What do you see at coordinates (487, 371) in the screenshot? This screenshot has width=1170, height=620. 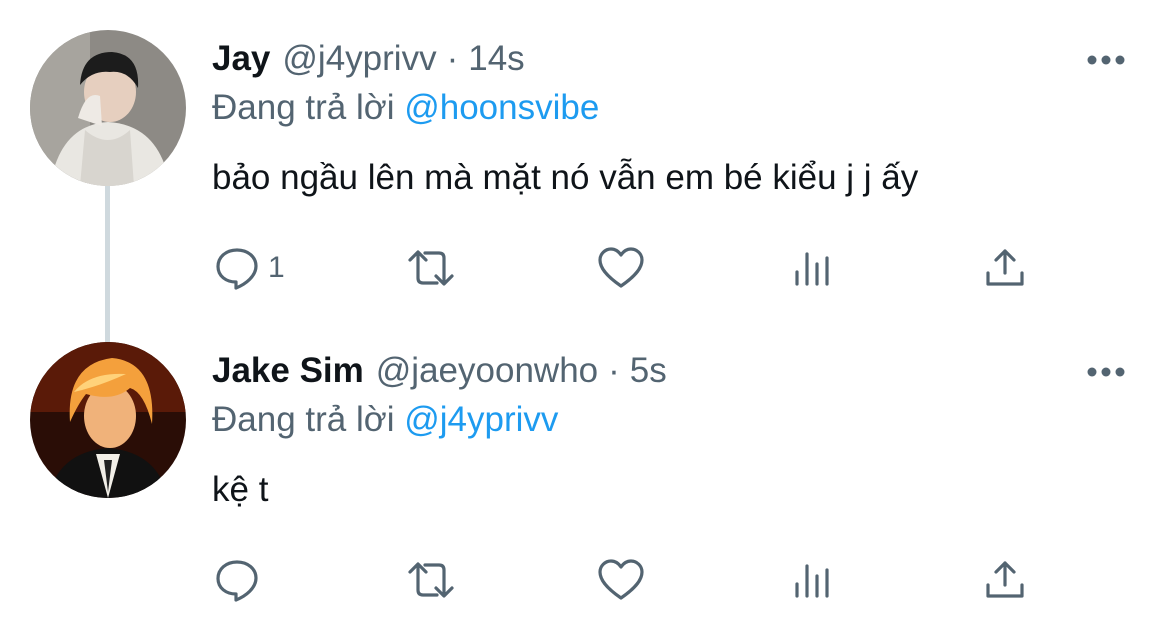 I see `user-handle: @jaeyoonwho` at bounding box center [487, 371].